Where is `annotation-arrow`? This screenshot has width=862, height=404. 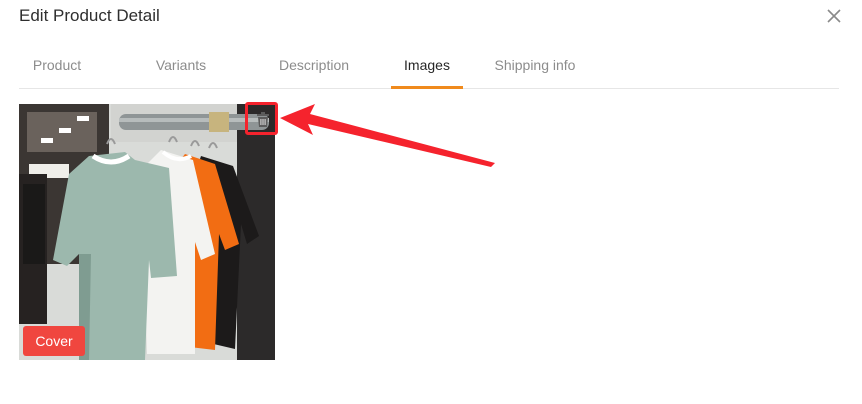 annotation-arrow is located at coordinates (387, 135).